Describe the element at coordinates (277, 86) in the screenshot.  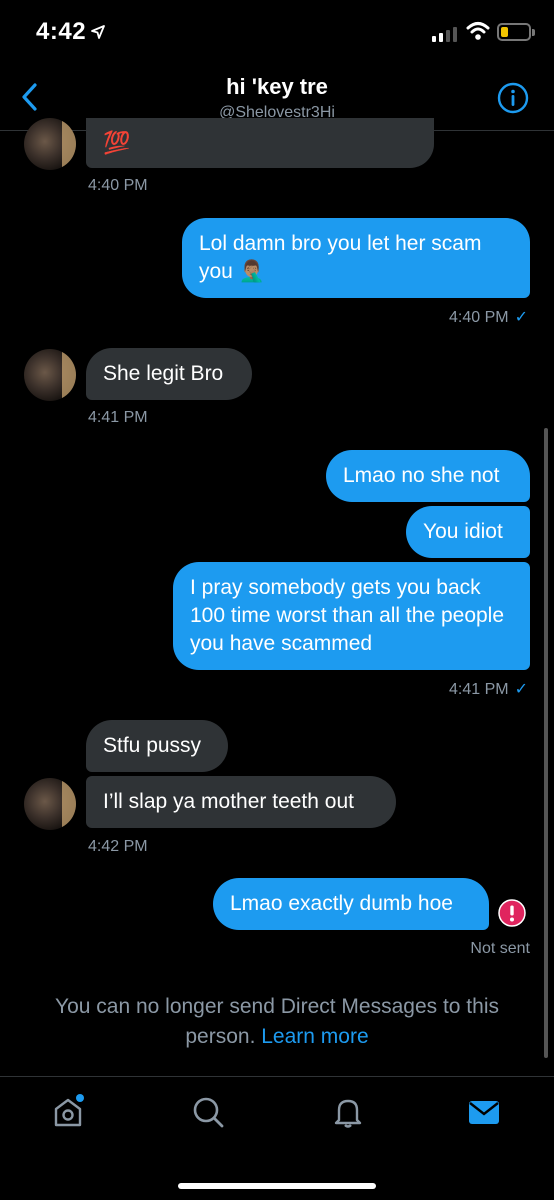
I see `conversation-title: hi 'key tre` at that location.